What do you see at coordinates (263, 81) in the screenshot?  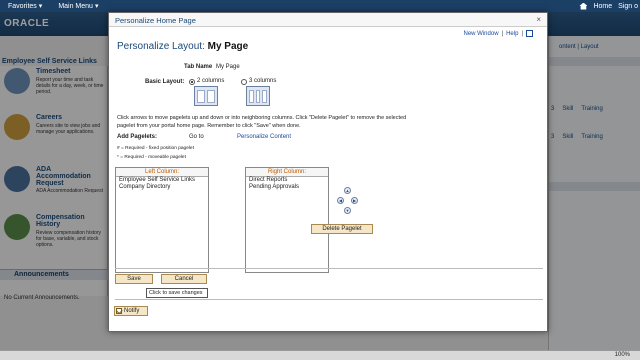 I see `three-columns-label: 3 columns` at bounding box center [263, 81].